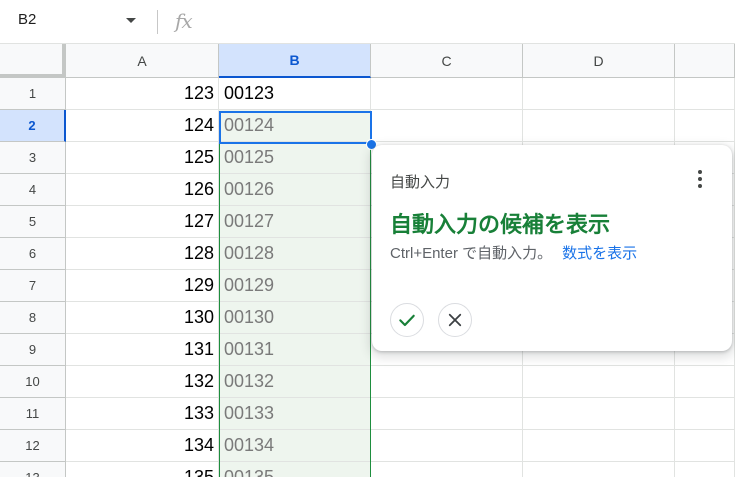  What do you see at coordinates (142, 61) in the screenshot?
I see `column-header-a: A` at bounding box center [142, 61].